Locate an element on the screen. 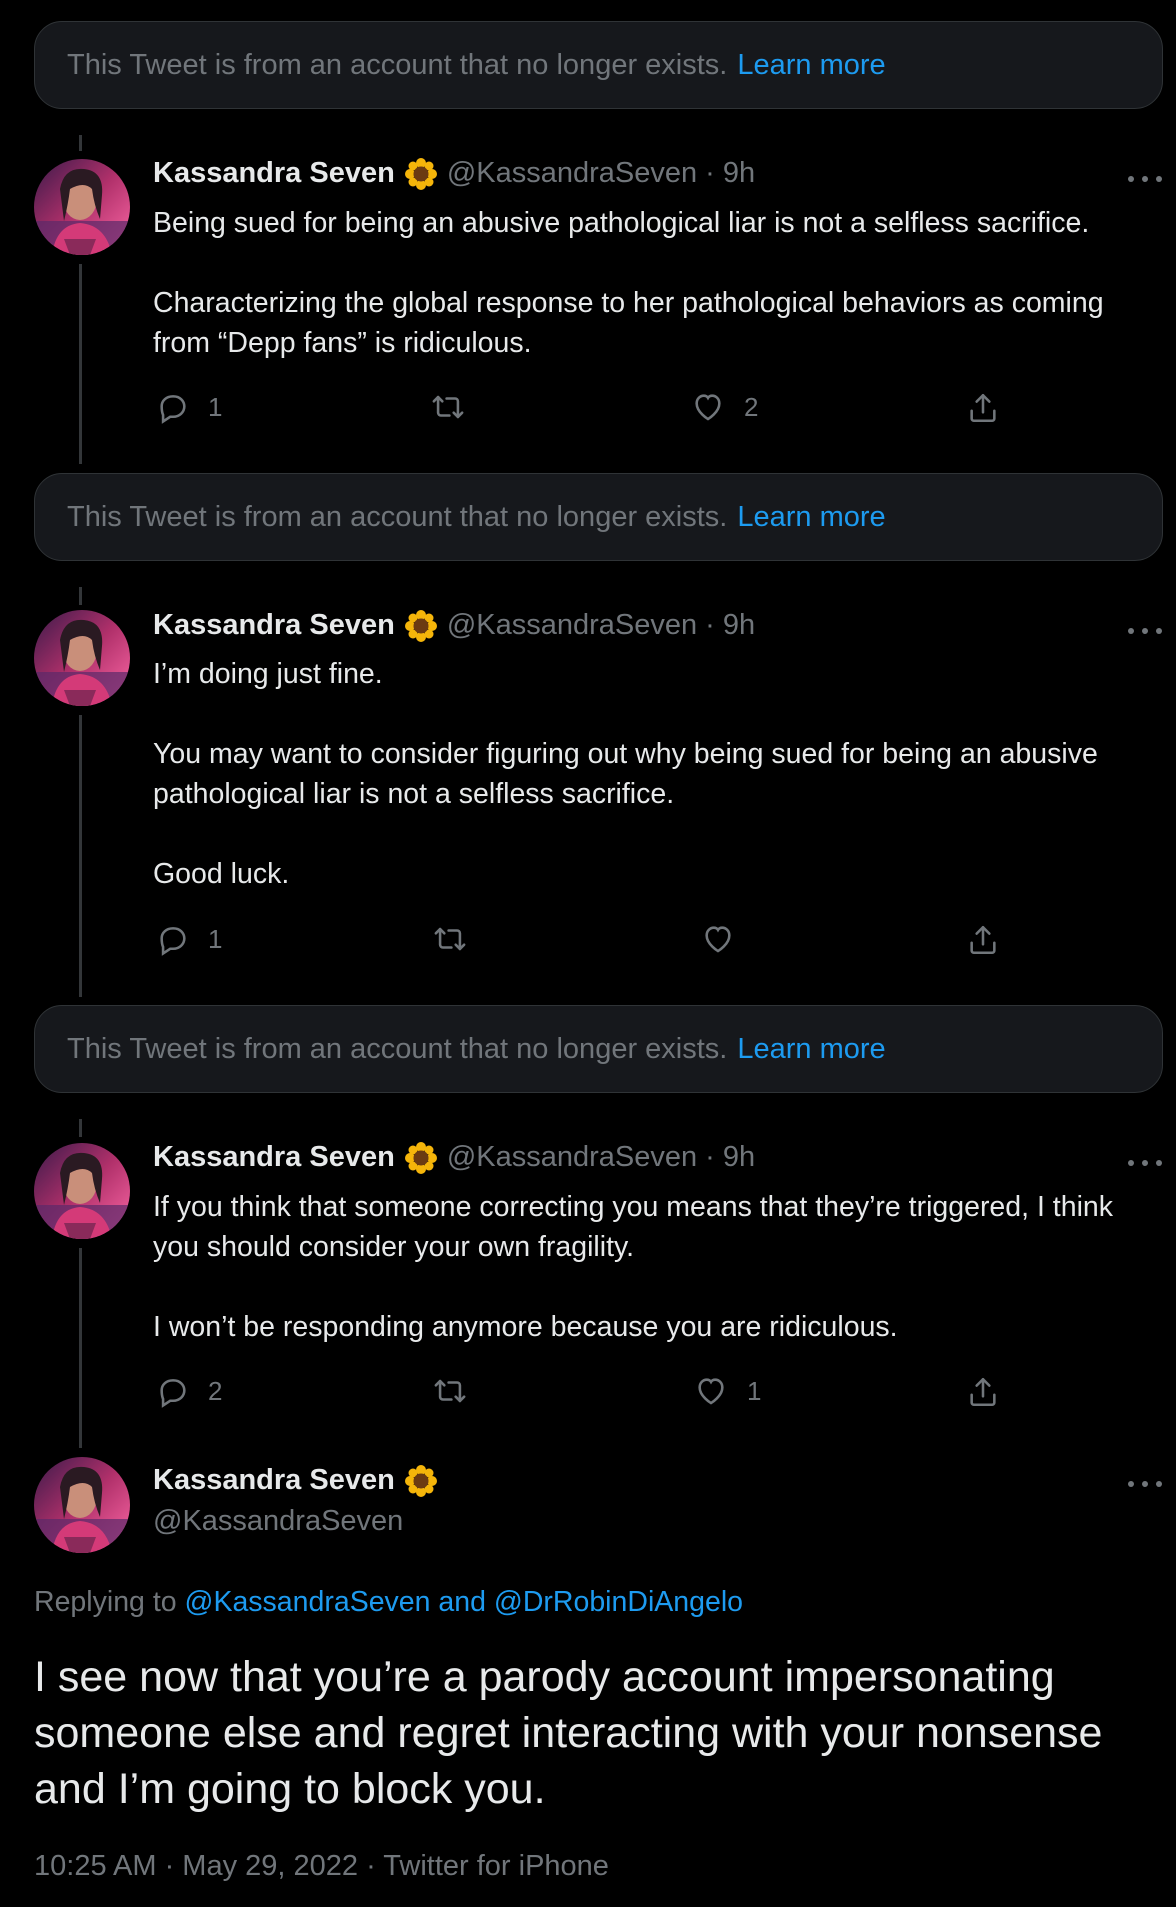 The width and height of the screenshot is (1176, 1907). replying-prefix: Replying to is located at coordinates (105, 1602).